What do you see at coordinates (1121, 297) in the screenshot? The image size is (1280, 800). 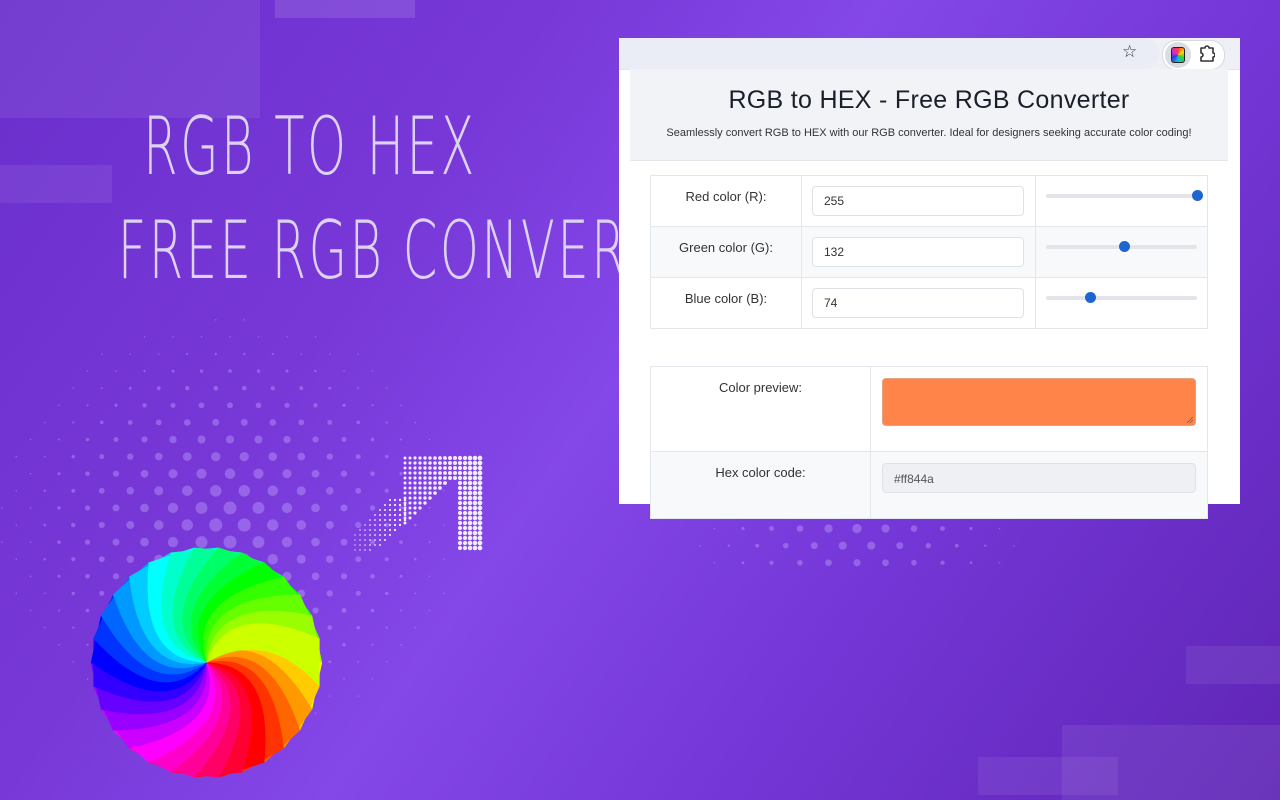 I see `blue-slider` at bounding box center [1121, 297].